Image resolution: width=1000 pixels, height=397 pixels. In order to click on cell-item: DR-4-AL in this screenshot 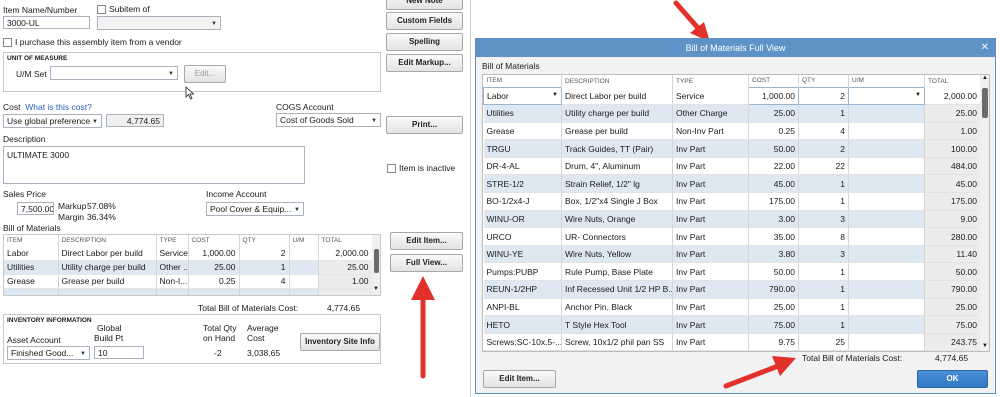, I will do `click(522, 166)`.